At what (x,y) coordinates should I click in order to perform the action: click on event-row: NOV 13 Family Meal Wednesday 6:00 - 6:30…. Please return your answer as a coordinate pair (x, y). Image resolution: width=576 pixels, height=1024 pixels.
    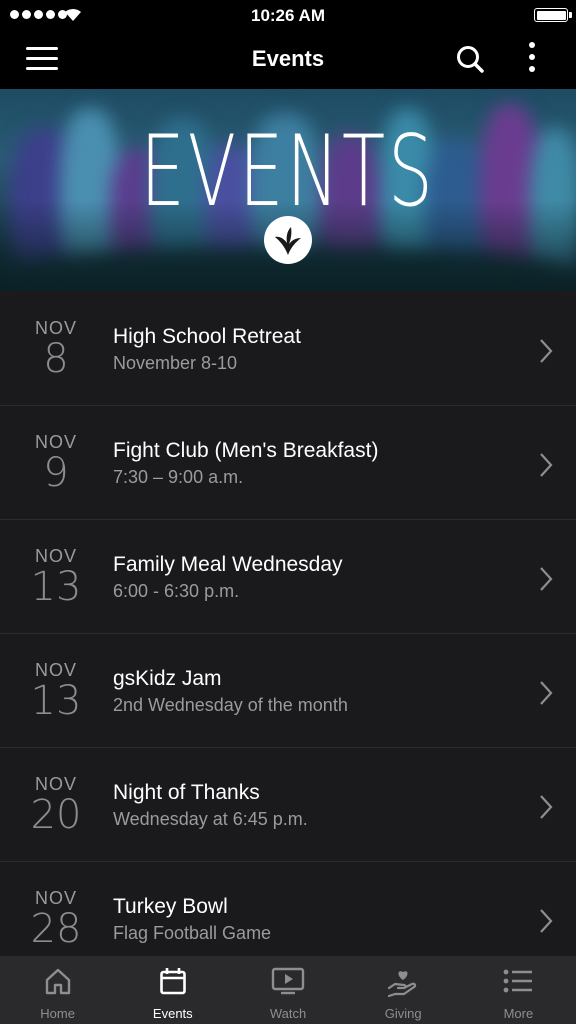
    Looking at the image, I should click on (288, 577).